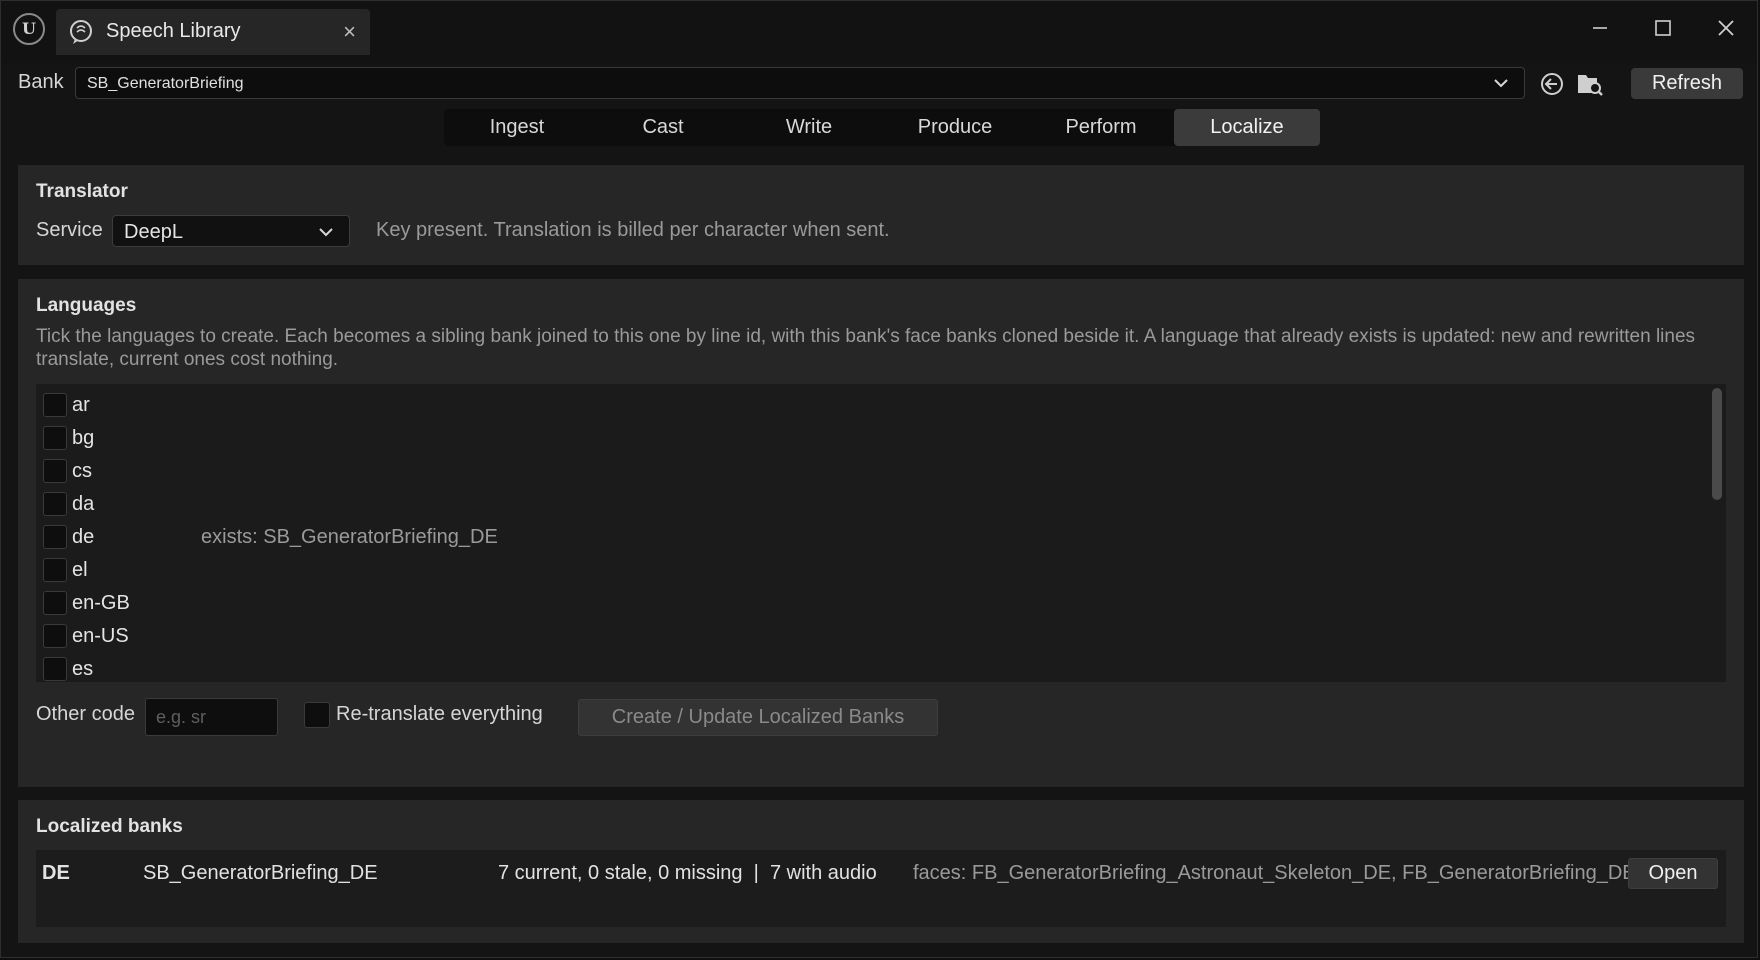 The width and height of the screenshot is (1760, 960). I want to click on language-item-cs: cs, so click(873, 472).